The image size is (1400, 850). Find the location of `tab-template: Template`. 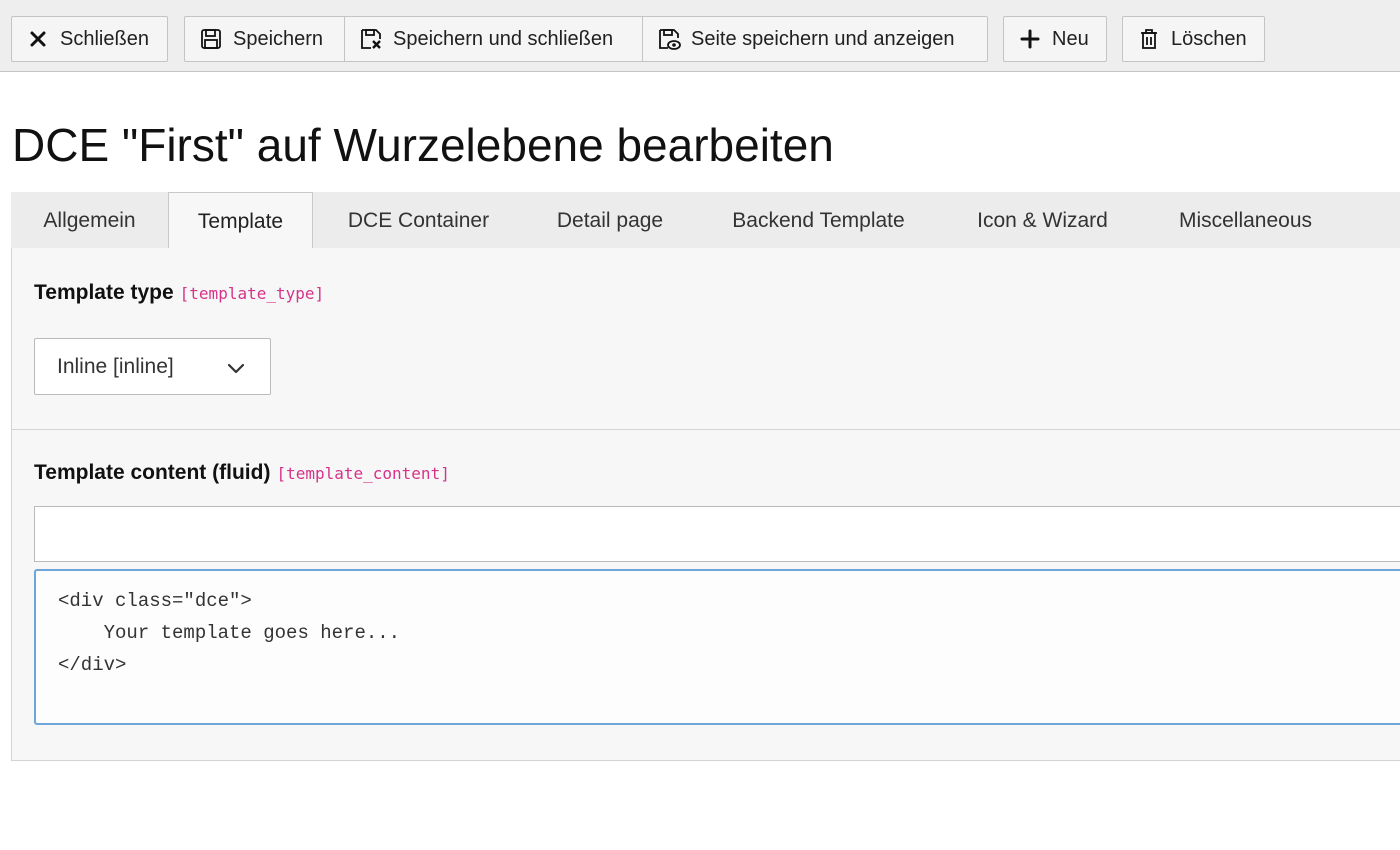

tab-template: Template is located at coordinates (240, 221).